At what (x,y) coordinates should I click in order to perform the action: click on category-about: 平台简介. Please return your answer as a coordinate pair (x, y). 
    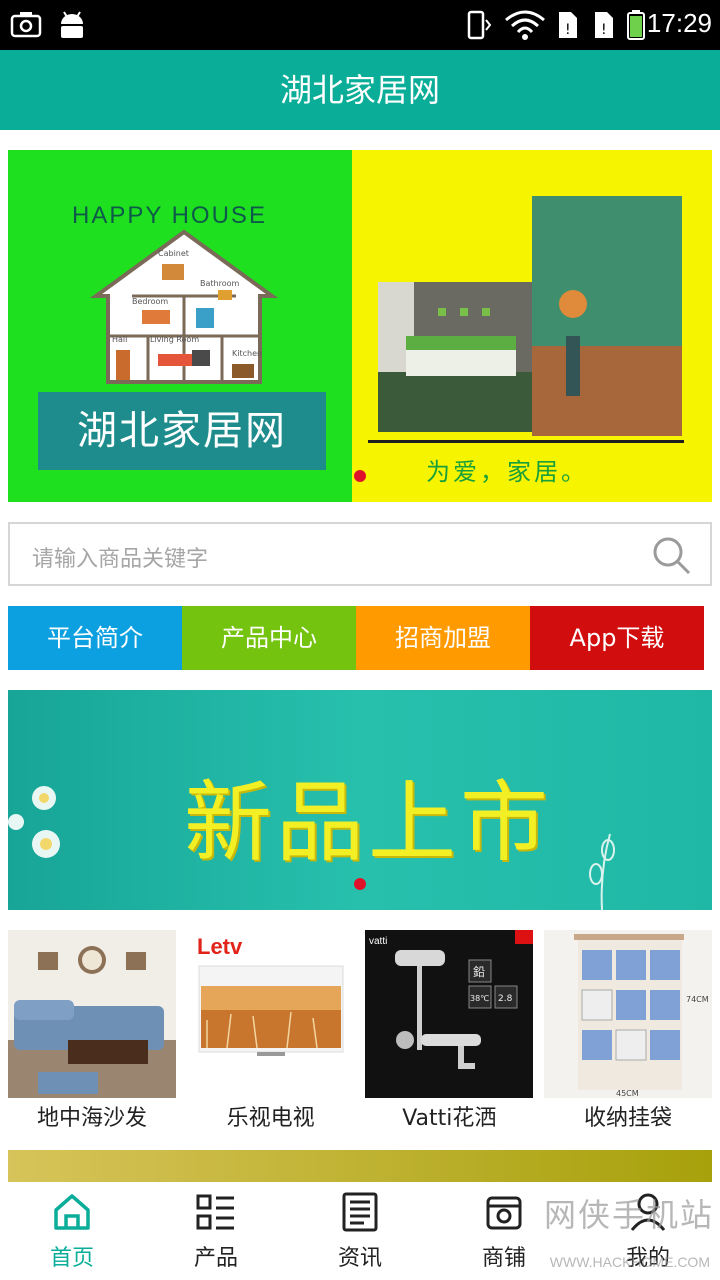
    Looking at the image, I should click on (95, 638).